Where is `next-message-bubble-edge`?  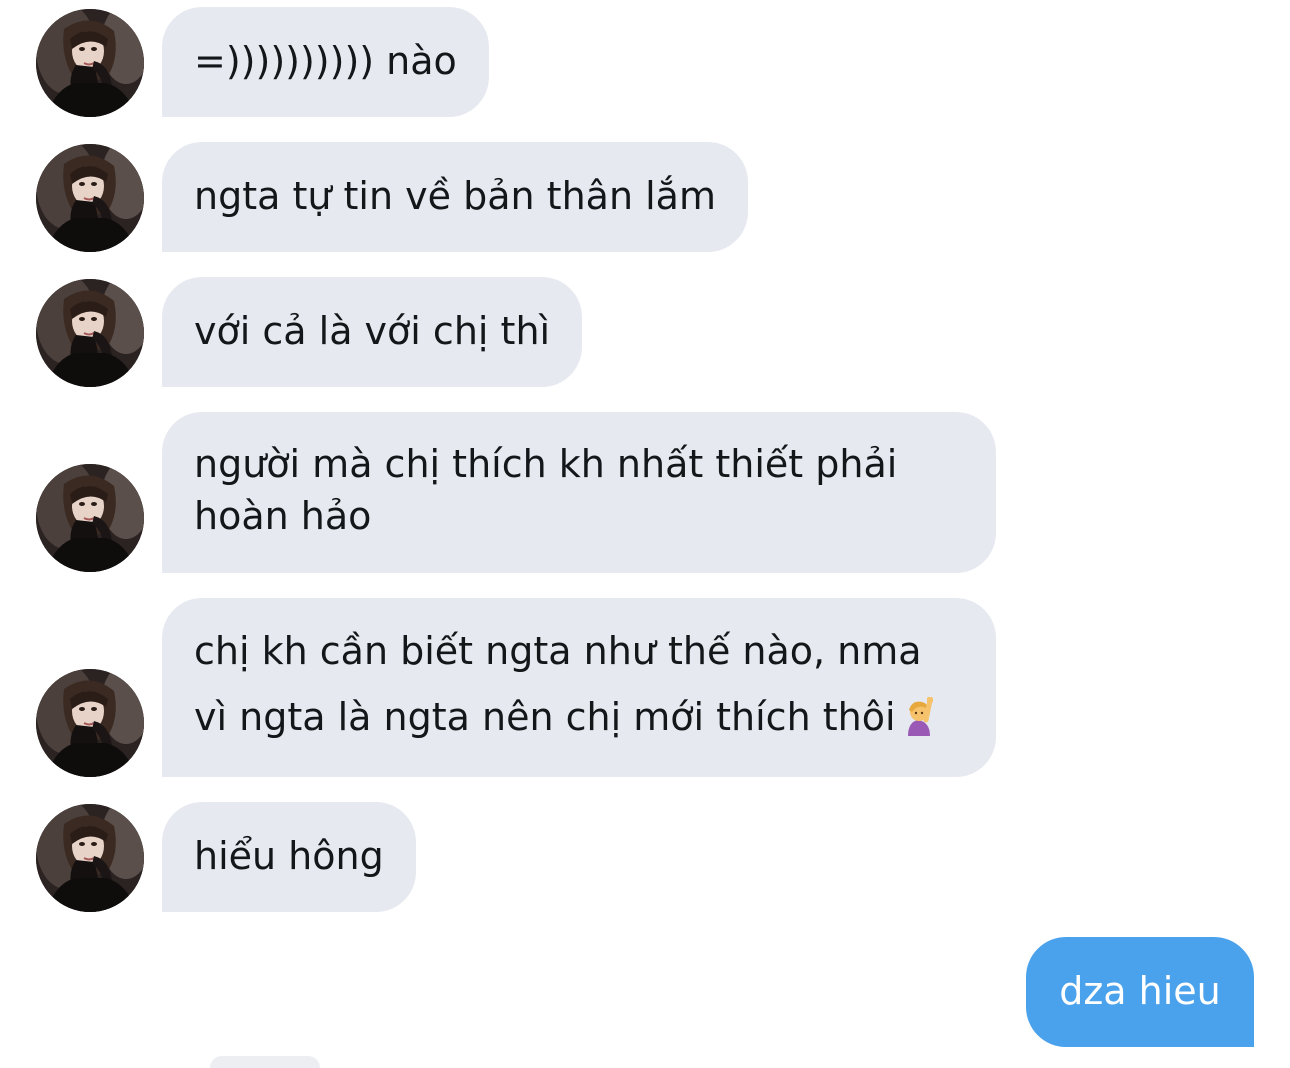
next-message-bubble-edge is located at coordinates (265, 1062).